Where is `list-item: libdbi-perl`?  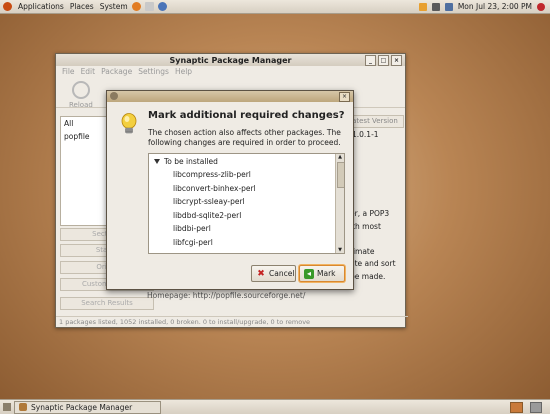
list-item: libdbi-perl is located at coordinates (192, 228).